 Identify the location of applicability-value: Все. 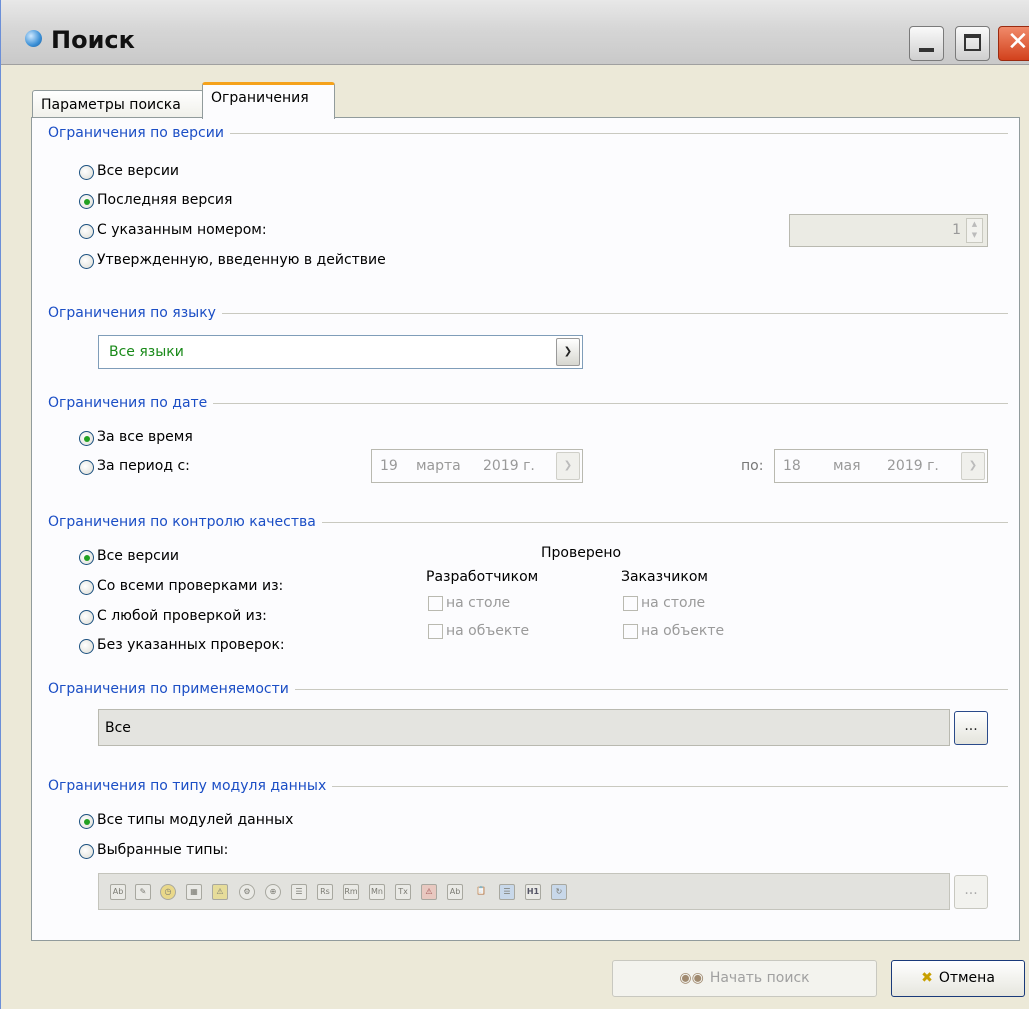
(118, 728).